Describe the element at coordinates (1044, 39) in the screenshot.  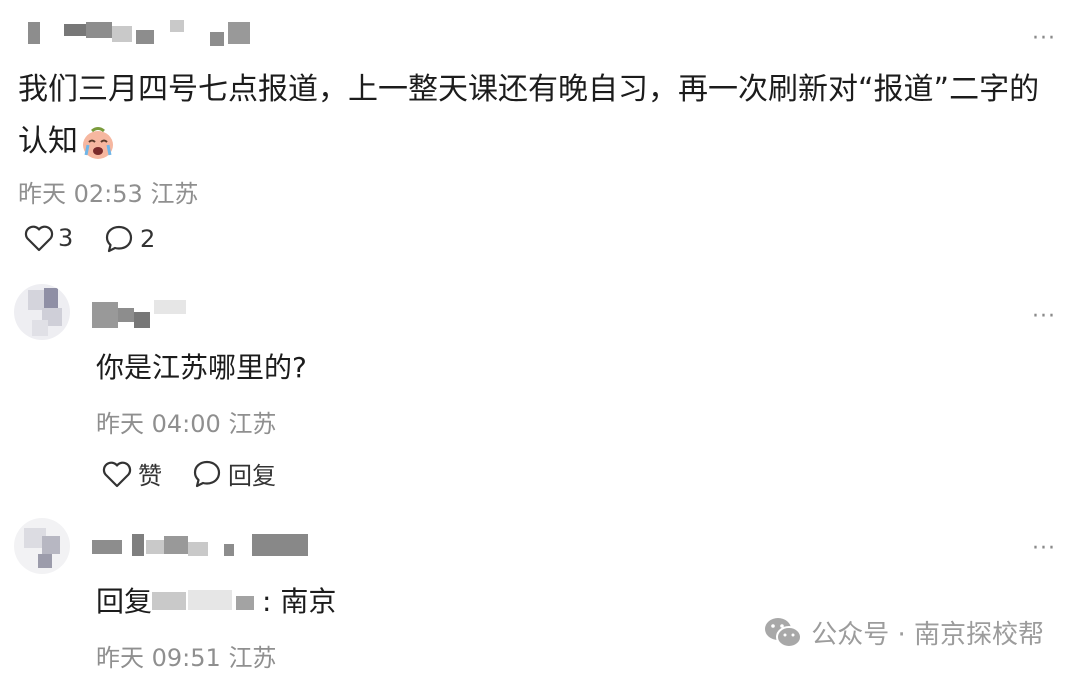
I see `post-more-button: ···` at that location.